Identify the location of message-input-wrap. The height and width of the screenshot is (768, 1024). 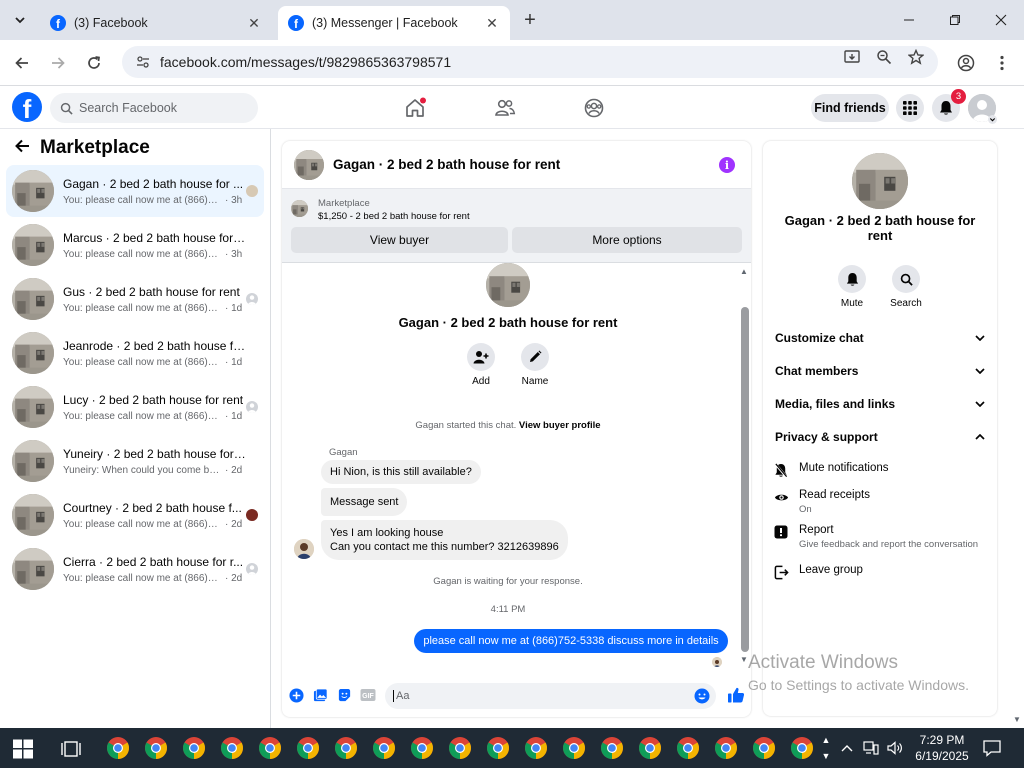
(550, 696).